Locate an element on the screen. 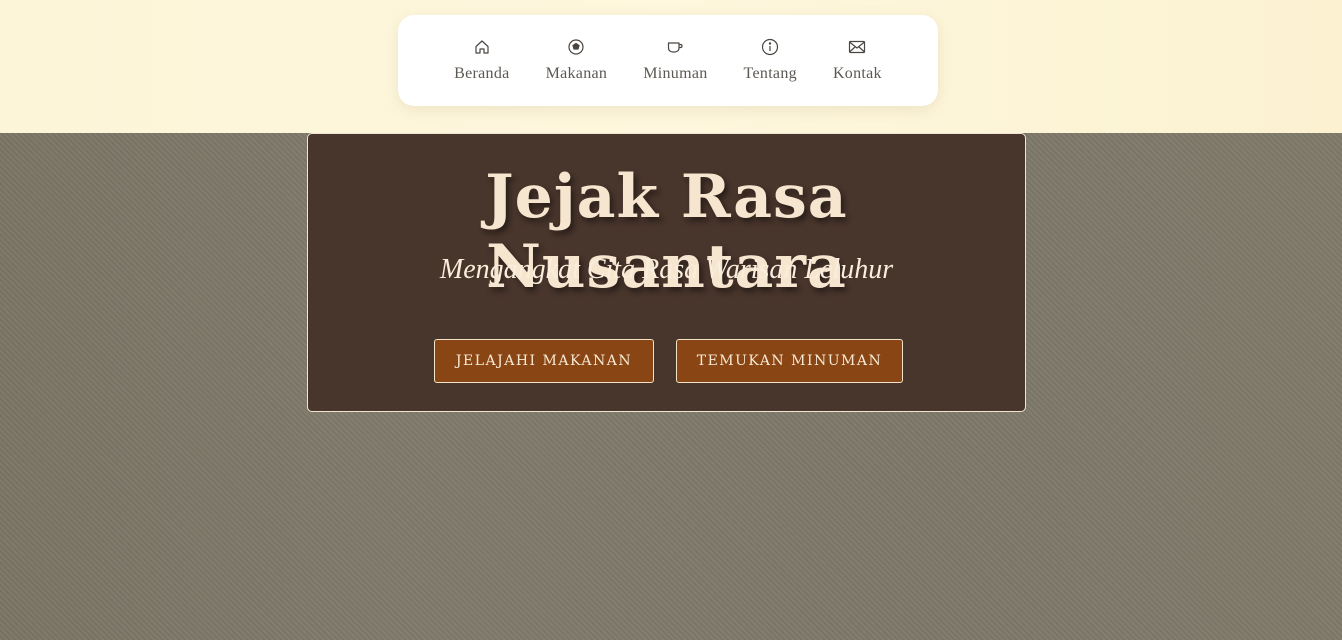  cup-icon is located at coordinates (675, 47).